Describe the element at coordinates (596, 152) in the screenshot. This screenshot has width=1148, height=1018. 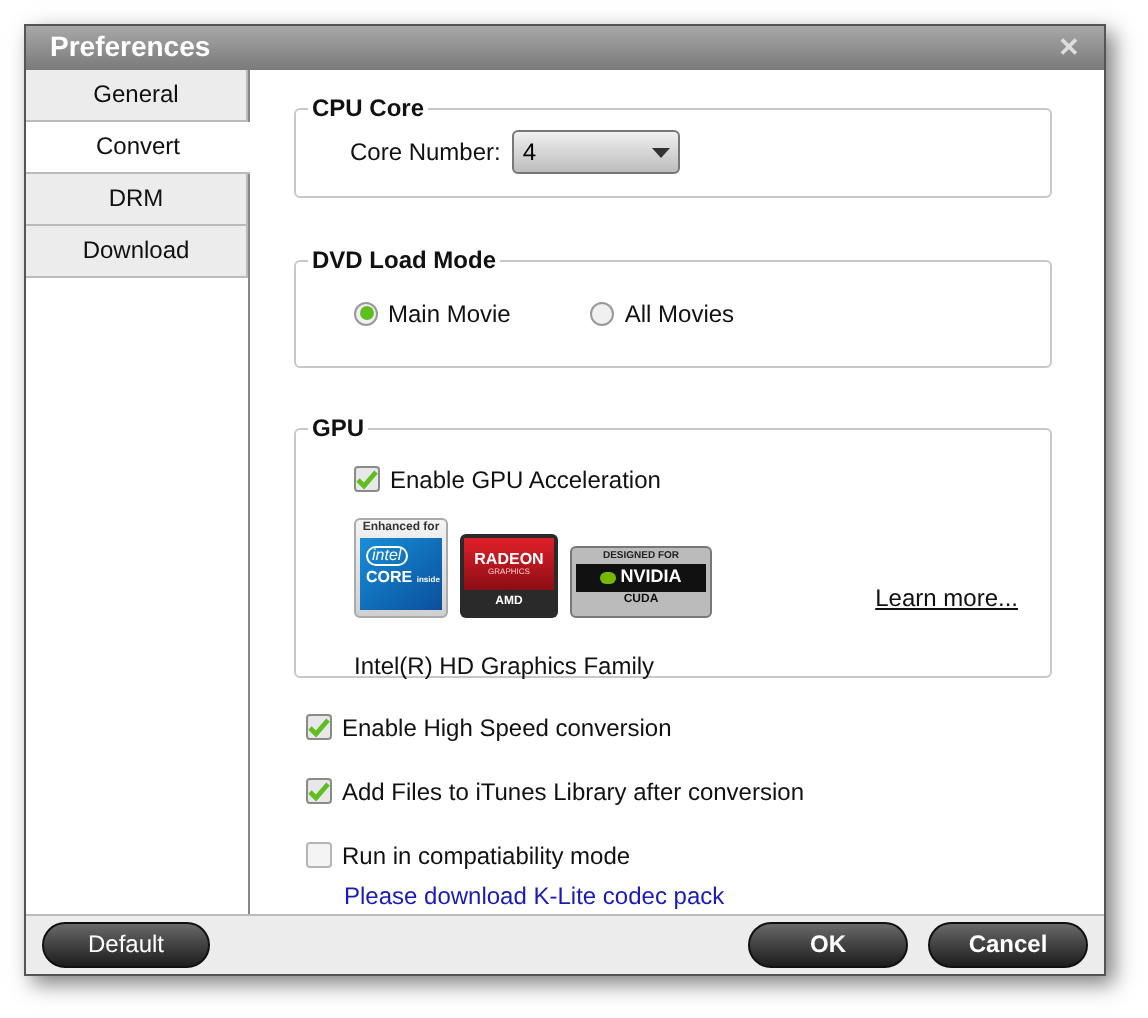
I see `core-dropdown: 4` at that location.